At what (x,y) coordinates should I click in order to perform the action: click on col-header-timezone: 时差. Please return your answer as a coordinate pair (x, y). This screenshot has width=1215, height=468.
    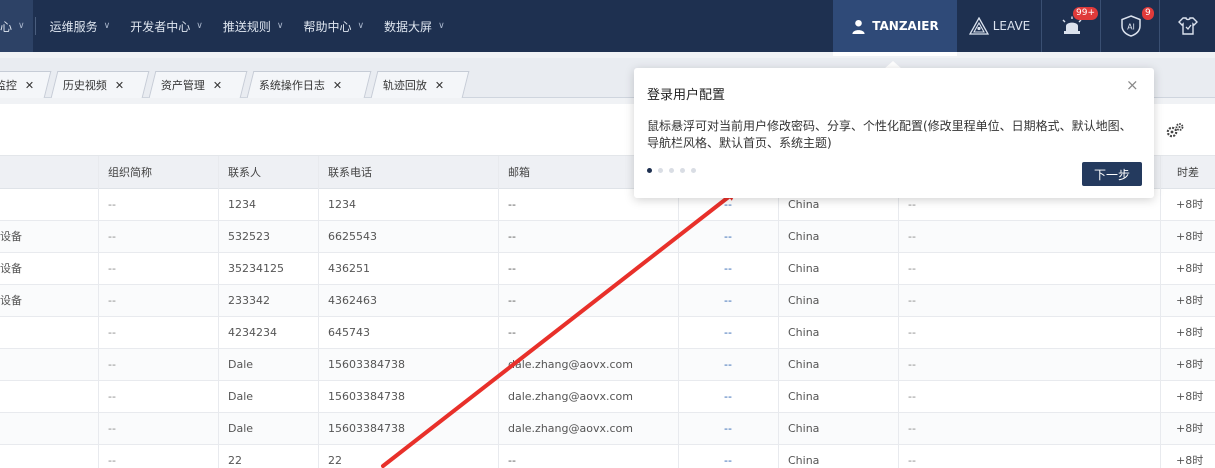
    Looking at the image, I should click on (1188, 172).